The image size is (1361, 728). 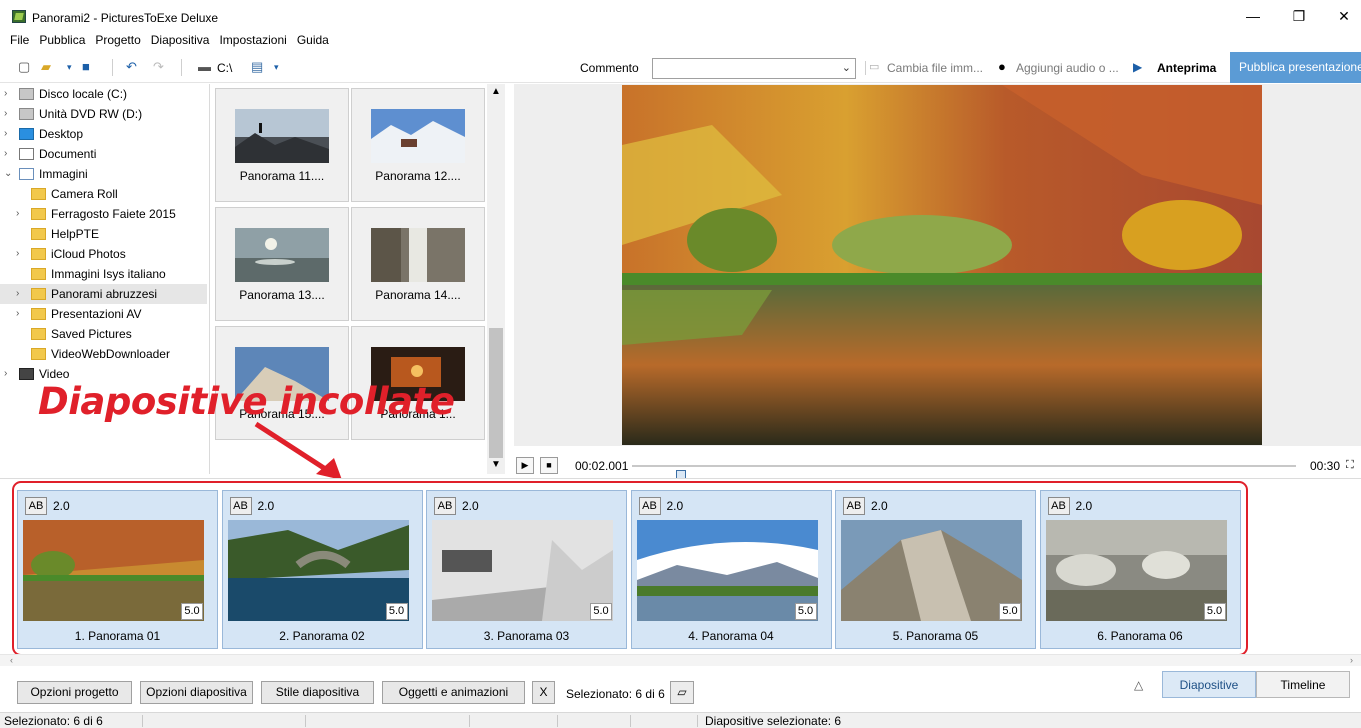 What do you see at coordinates (103, 274) in the screenshot?
I see `tree-item: Immagini Isys italiano` at bounding box center [103, 274].